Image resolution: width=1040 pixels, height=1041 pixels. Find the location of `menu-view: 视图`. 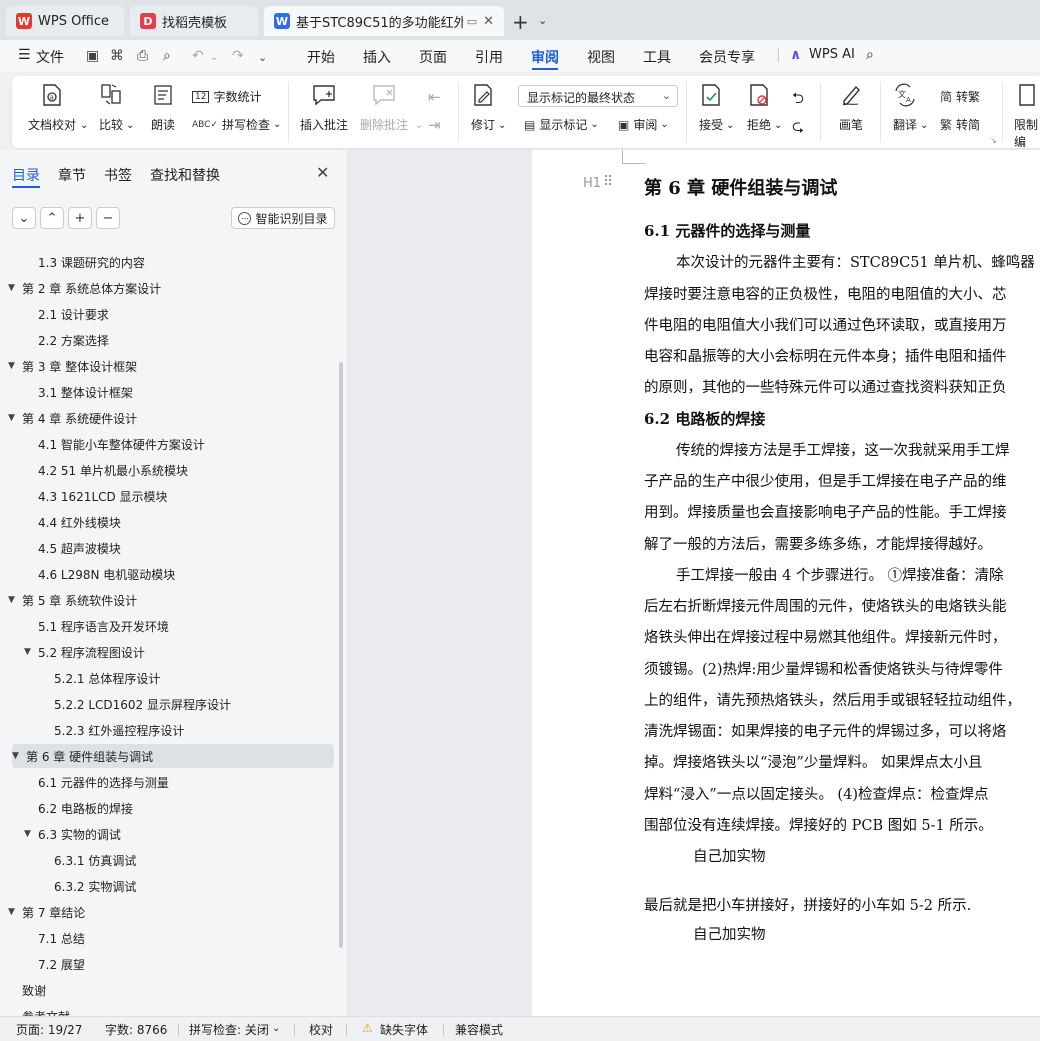

menu-view: 视图 is located at coordinates (601, 57).